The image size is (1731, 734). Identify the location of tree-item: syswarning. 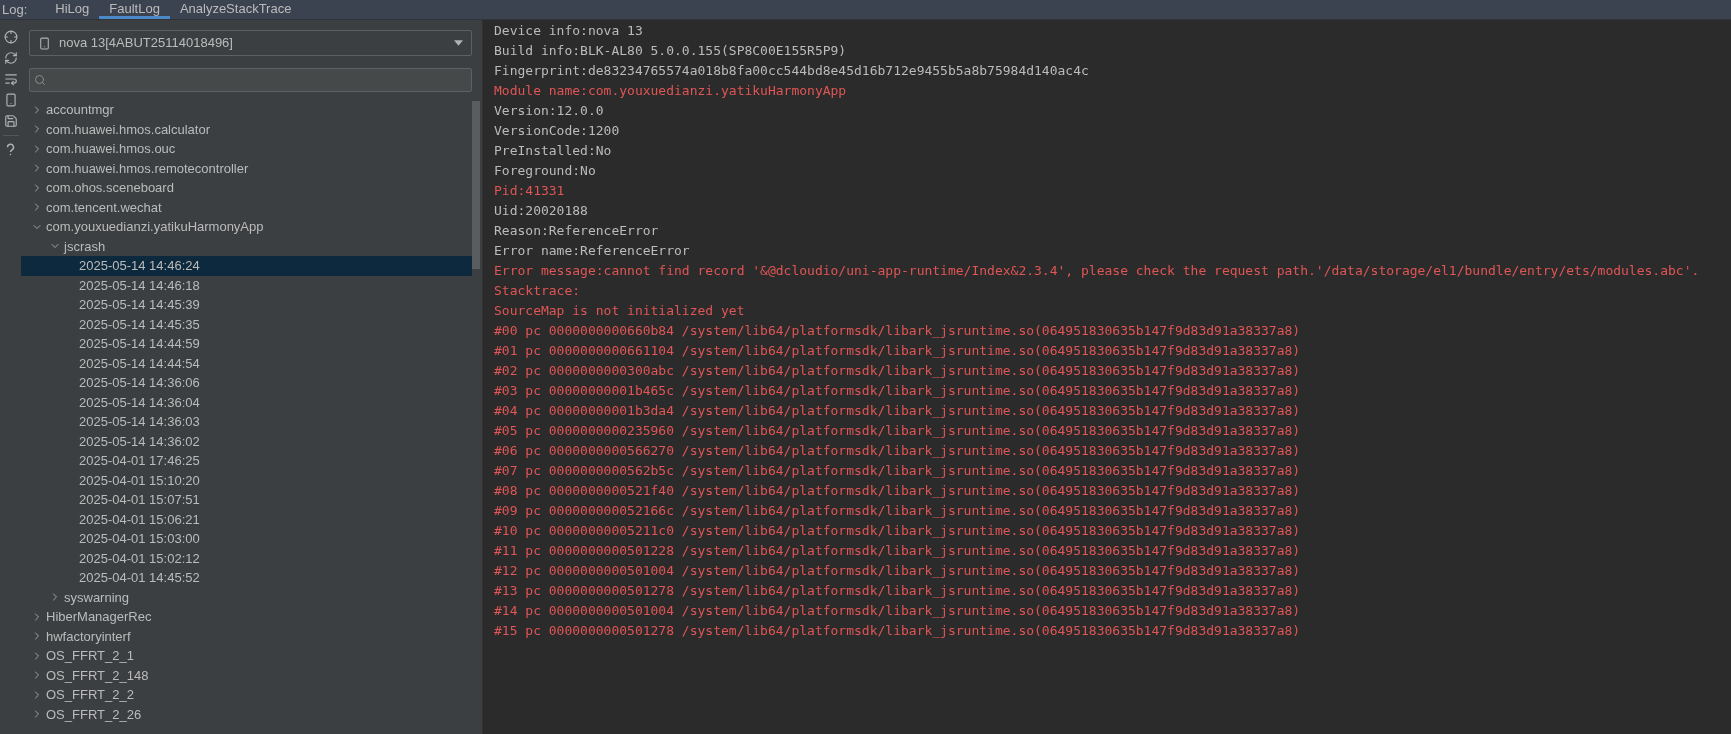
(246, 597).